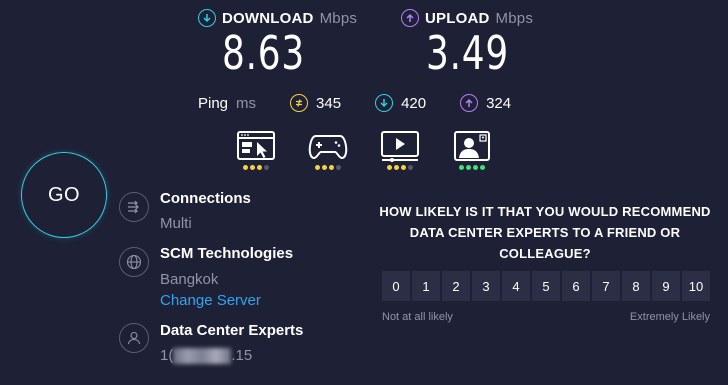 The image size is (728, 385). Describe the element at coordinates (417, 317) in the screenshot. I see `scale-low-label: Not at all likely` at that location.